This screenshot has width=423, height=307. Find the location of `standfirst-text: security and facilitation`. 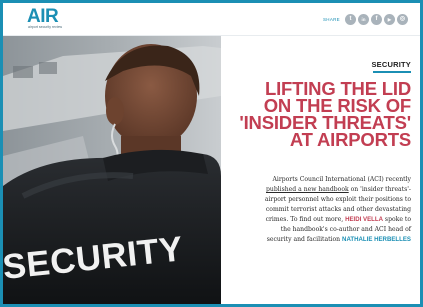

standfirst-text: security and facilitation is located at coordinates (304, 239).